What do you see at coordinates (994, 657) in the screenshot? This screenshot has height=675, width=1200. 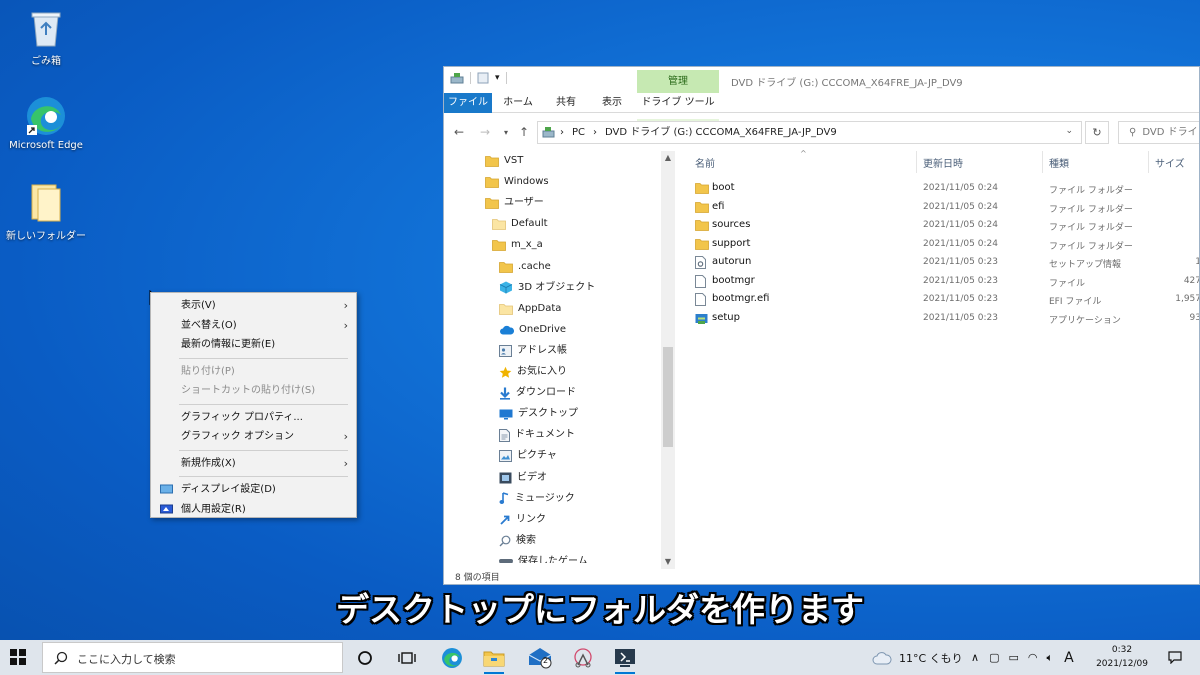 I see `device-icon: ▢` at bounding box center [994, 657].